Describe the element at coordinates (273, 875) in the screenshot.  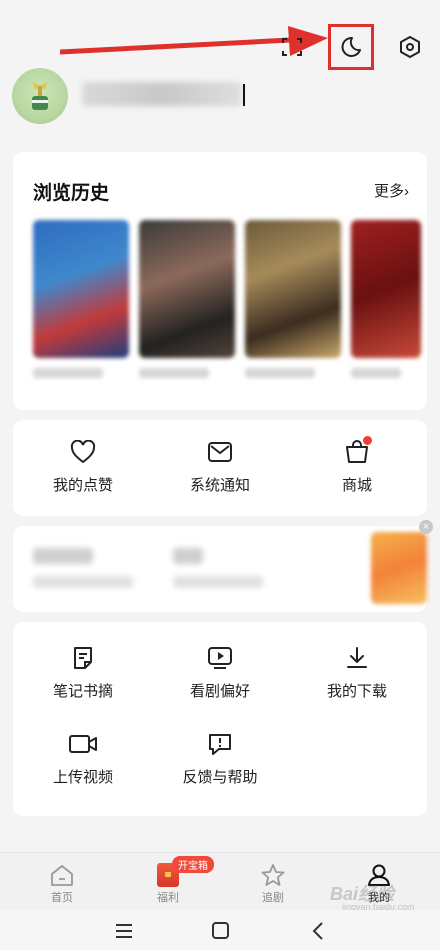
I see `star-icon` at that location.